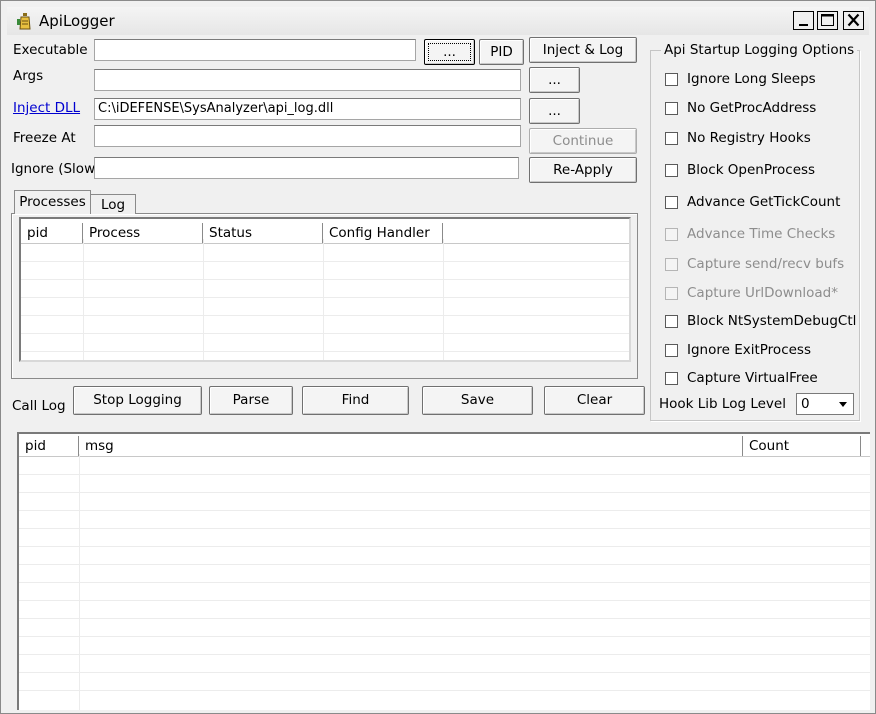 The width and height of the screenshot is (876, 714). Describe the element at coordinates (477, 400) in the screenshot. I see `save-button: Save` at that location.